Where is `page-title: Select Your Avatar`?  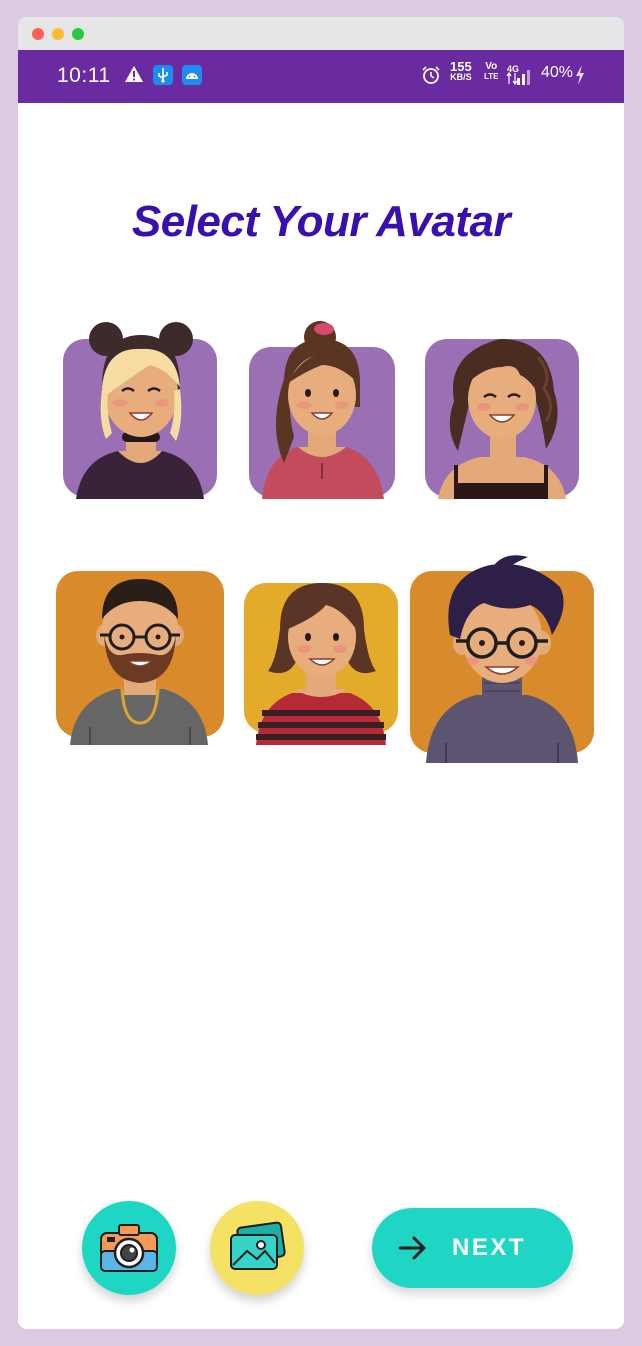 page-title: Select Your Avatar is located at coordinates (321, 221).